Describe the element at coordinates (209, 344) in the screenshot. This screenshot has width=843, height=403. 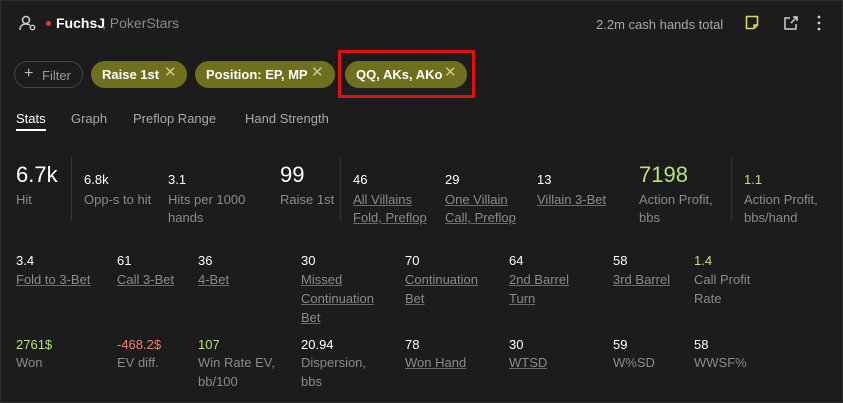
I see `stat-value: 107` at that location.